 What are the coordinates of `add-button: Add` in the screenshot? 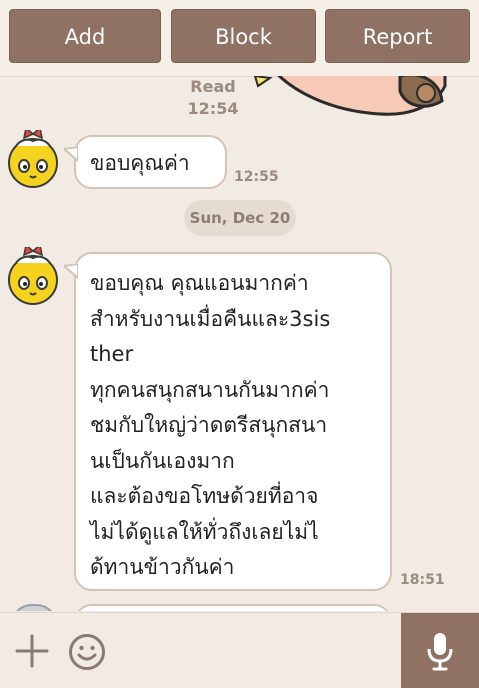 It's located at (85, 36).